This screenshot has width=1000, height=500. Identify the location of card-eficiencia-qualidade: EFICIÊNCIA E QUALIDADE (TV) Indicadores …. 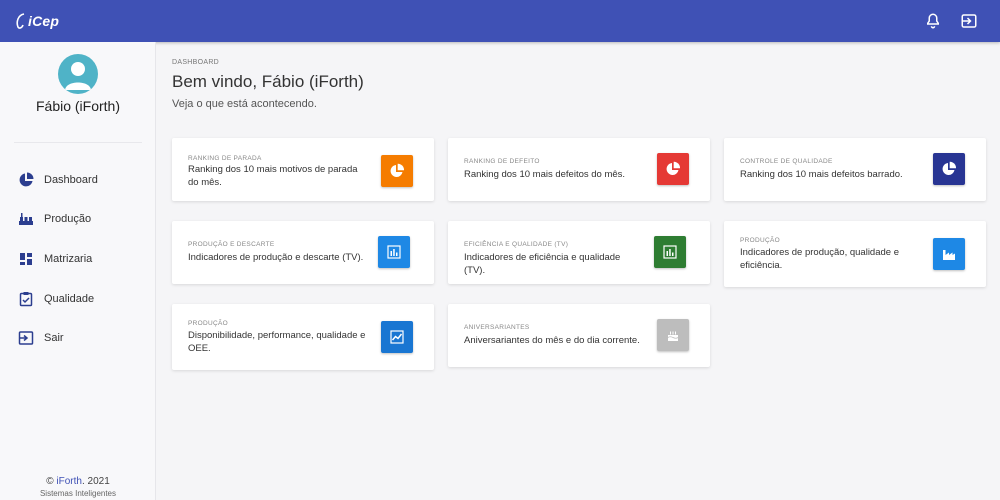
(579, 252).